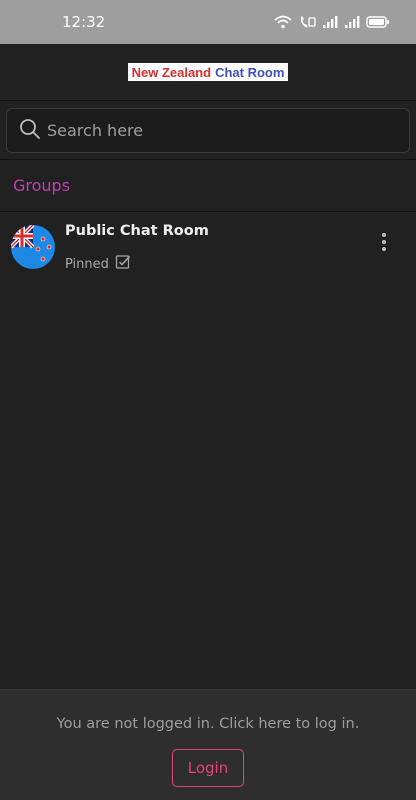 The image size is (416, 800). What do you see at coordinates (208, 768) in the screenshot?
I see `login-button: Login` at bounding box center [208, 768].